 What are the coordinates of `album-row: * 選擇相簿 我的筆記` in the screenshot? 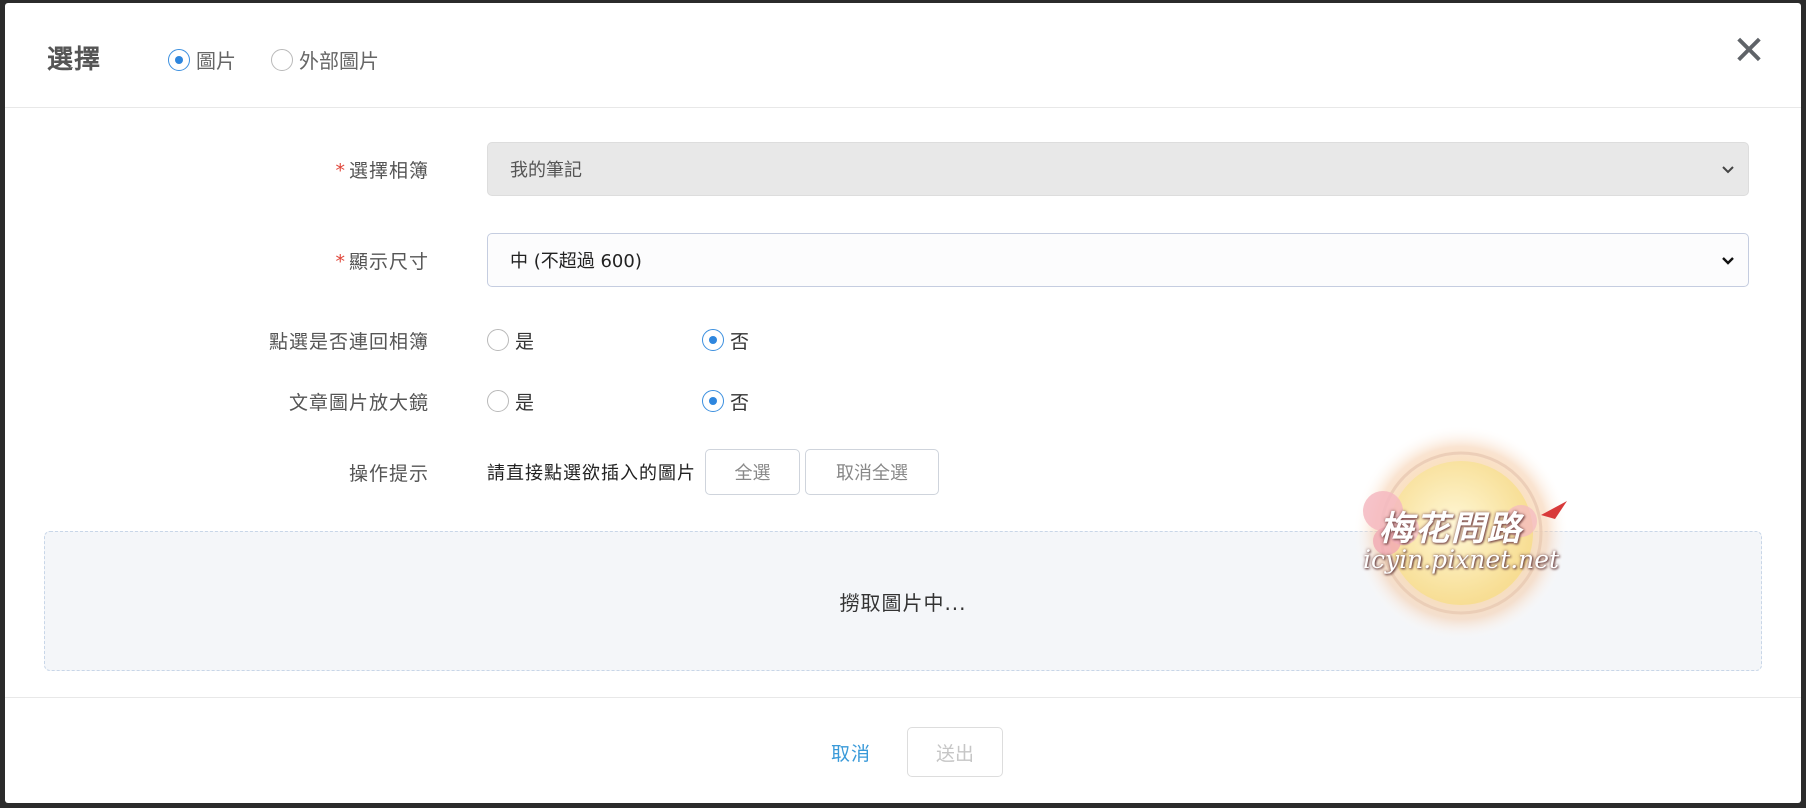 It's located at (903, 169).